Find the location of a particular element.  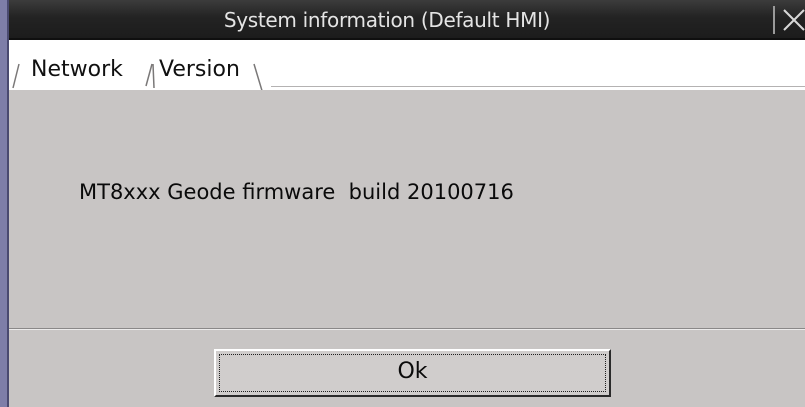

firmware-version-text: MT8xxx Geode firmware build 20100716 is located at coordinates (296, 192).